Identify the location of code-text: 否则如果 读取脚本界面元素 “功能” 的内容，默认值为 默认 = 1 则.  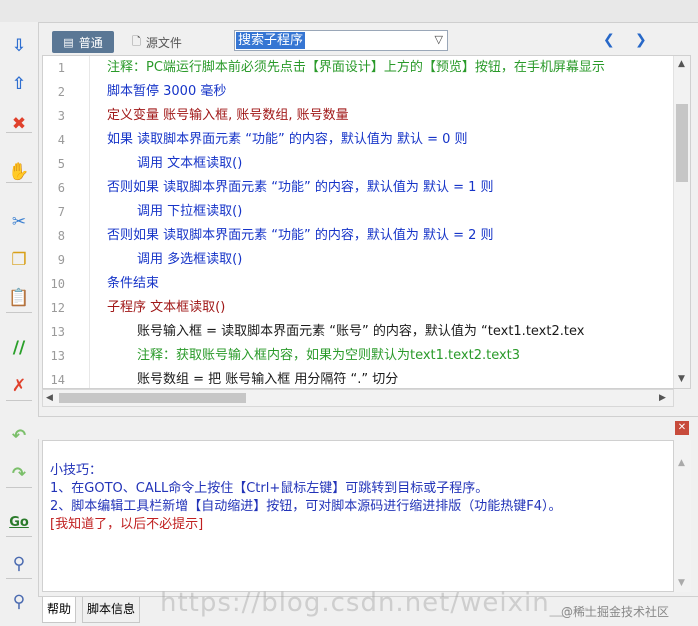
(300, 187).